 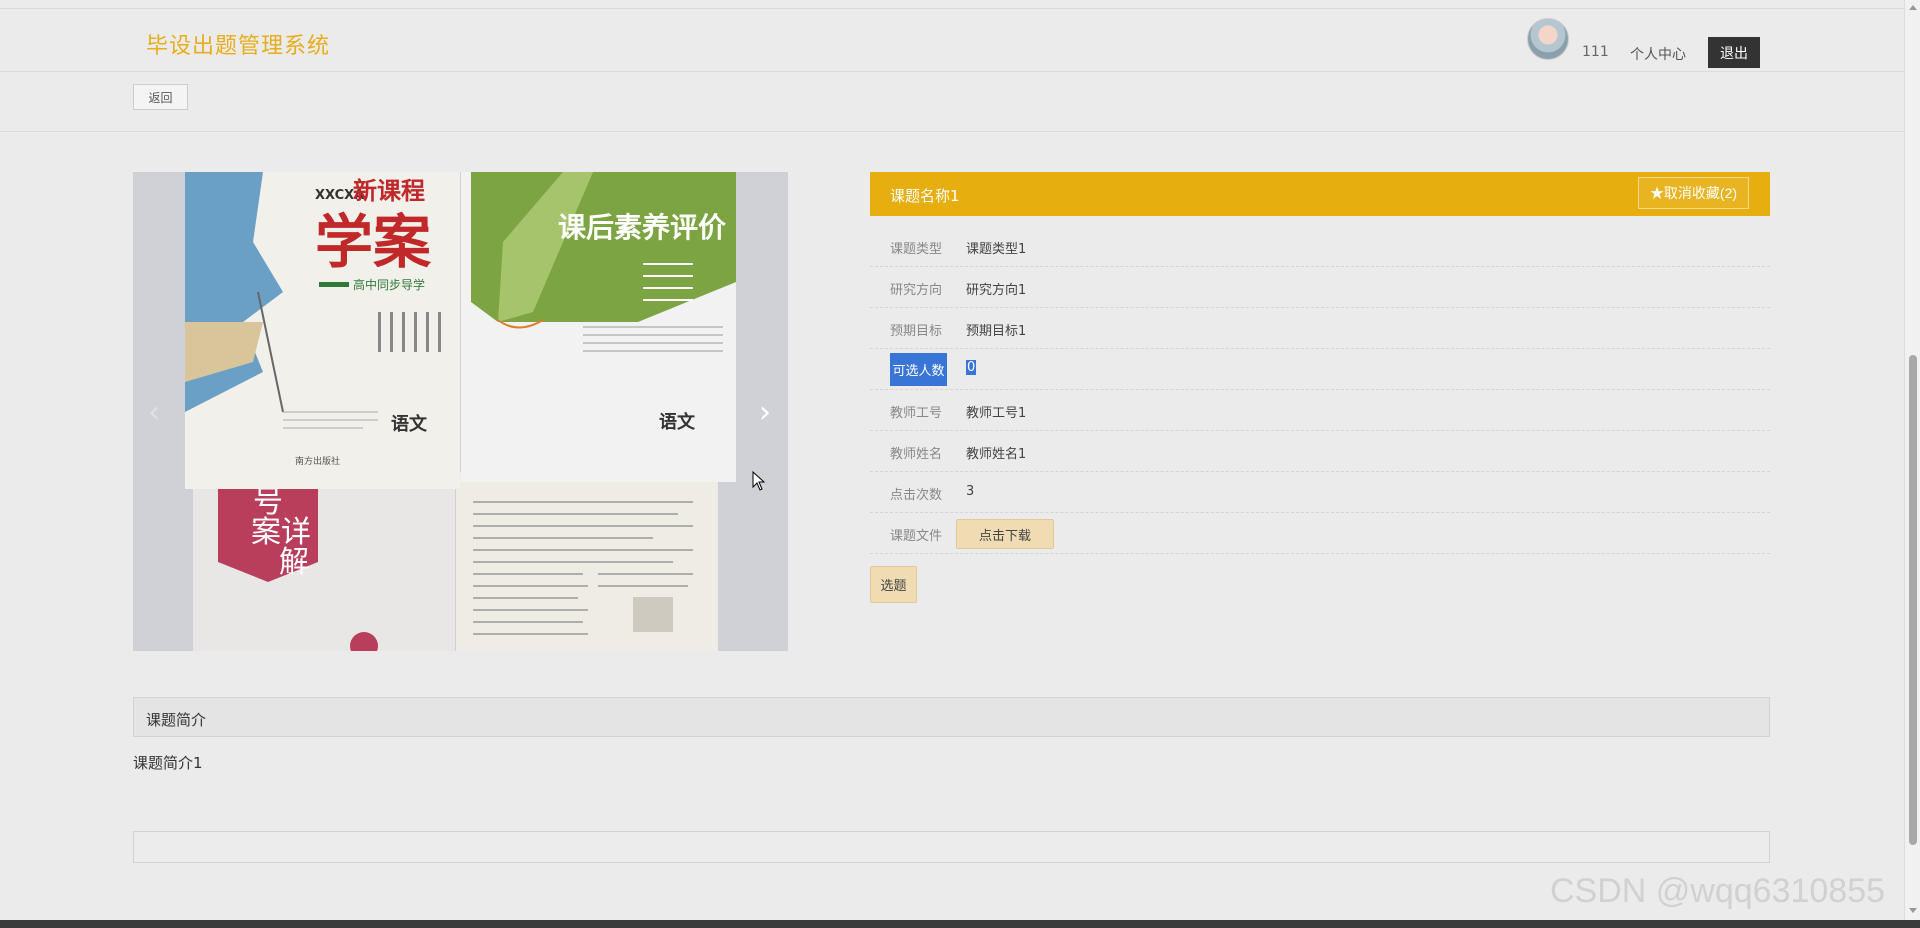 I want to click on carousel-next-icon: ›, so click(x=765, y=412).